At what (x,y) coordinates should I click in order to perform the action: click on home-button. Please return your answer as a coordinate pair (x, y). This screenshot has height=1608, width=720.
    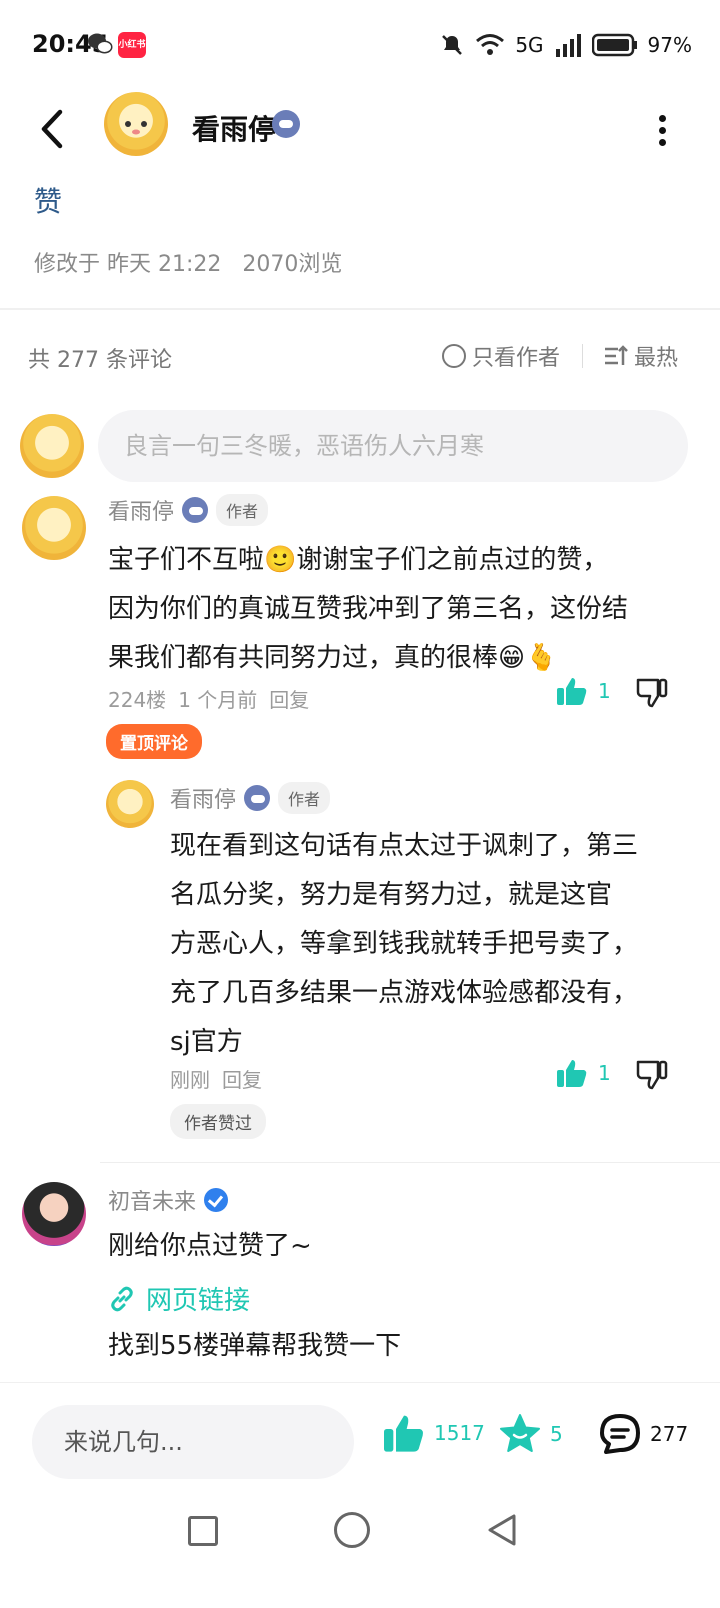
    Looking at the image, I should click on (352, 1530).